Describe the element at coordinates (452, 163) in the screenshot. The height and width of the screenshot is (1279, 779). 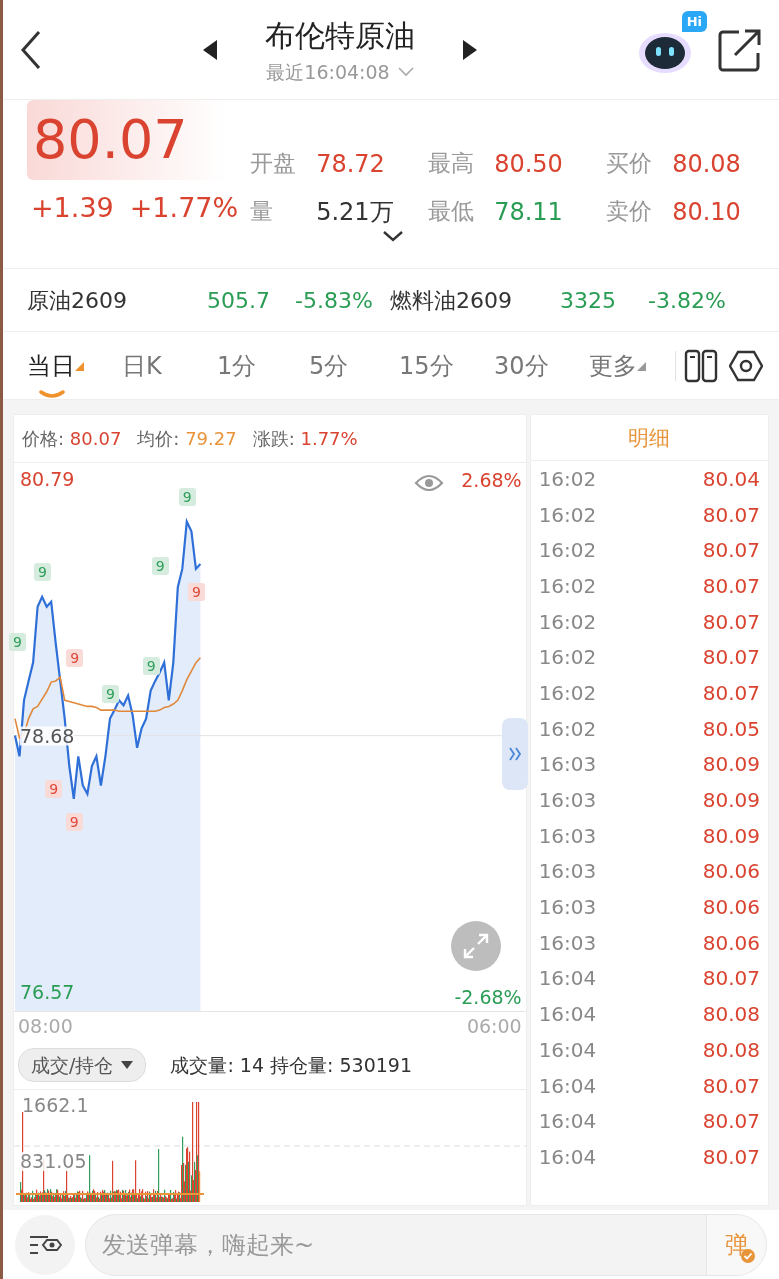
I see `stat-label: 最高` at that location.